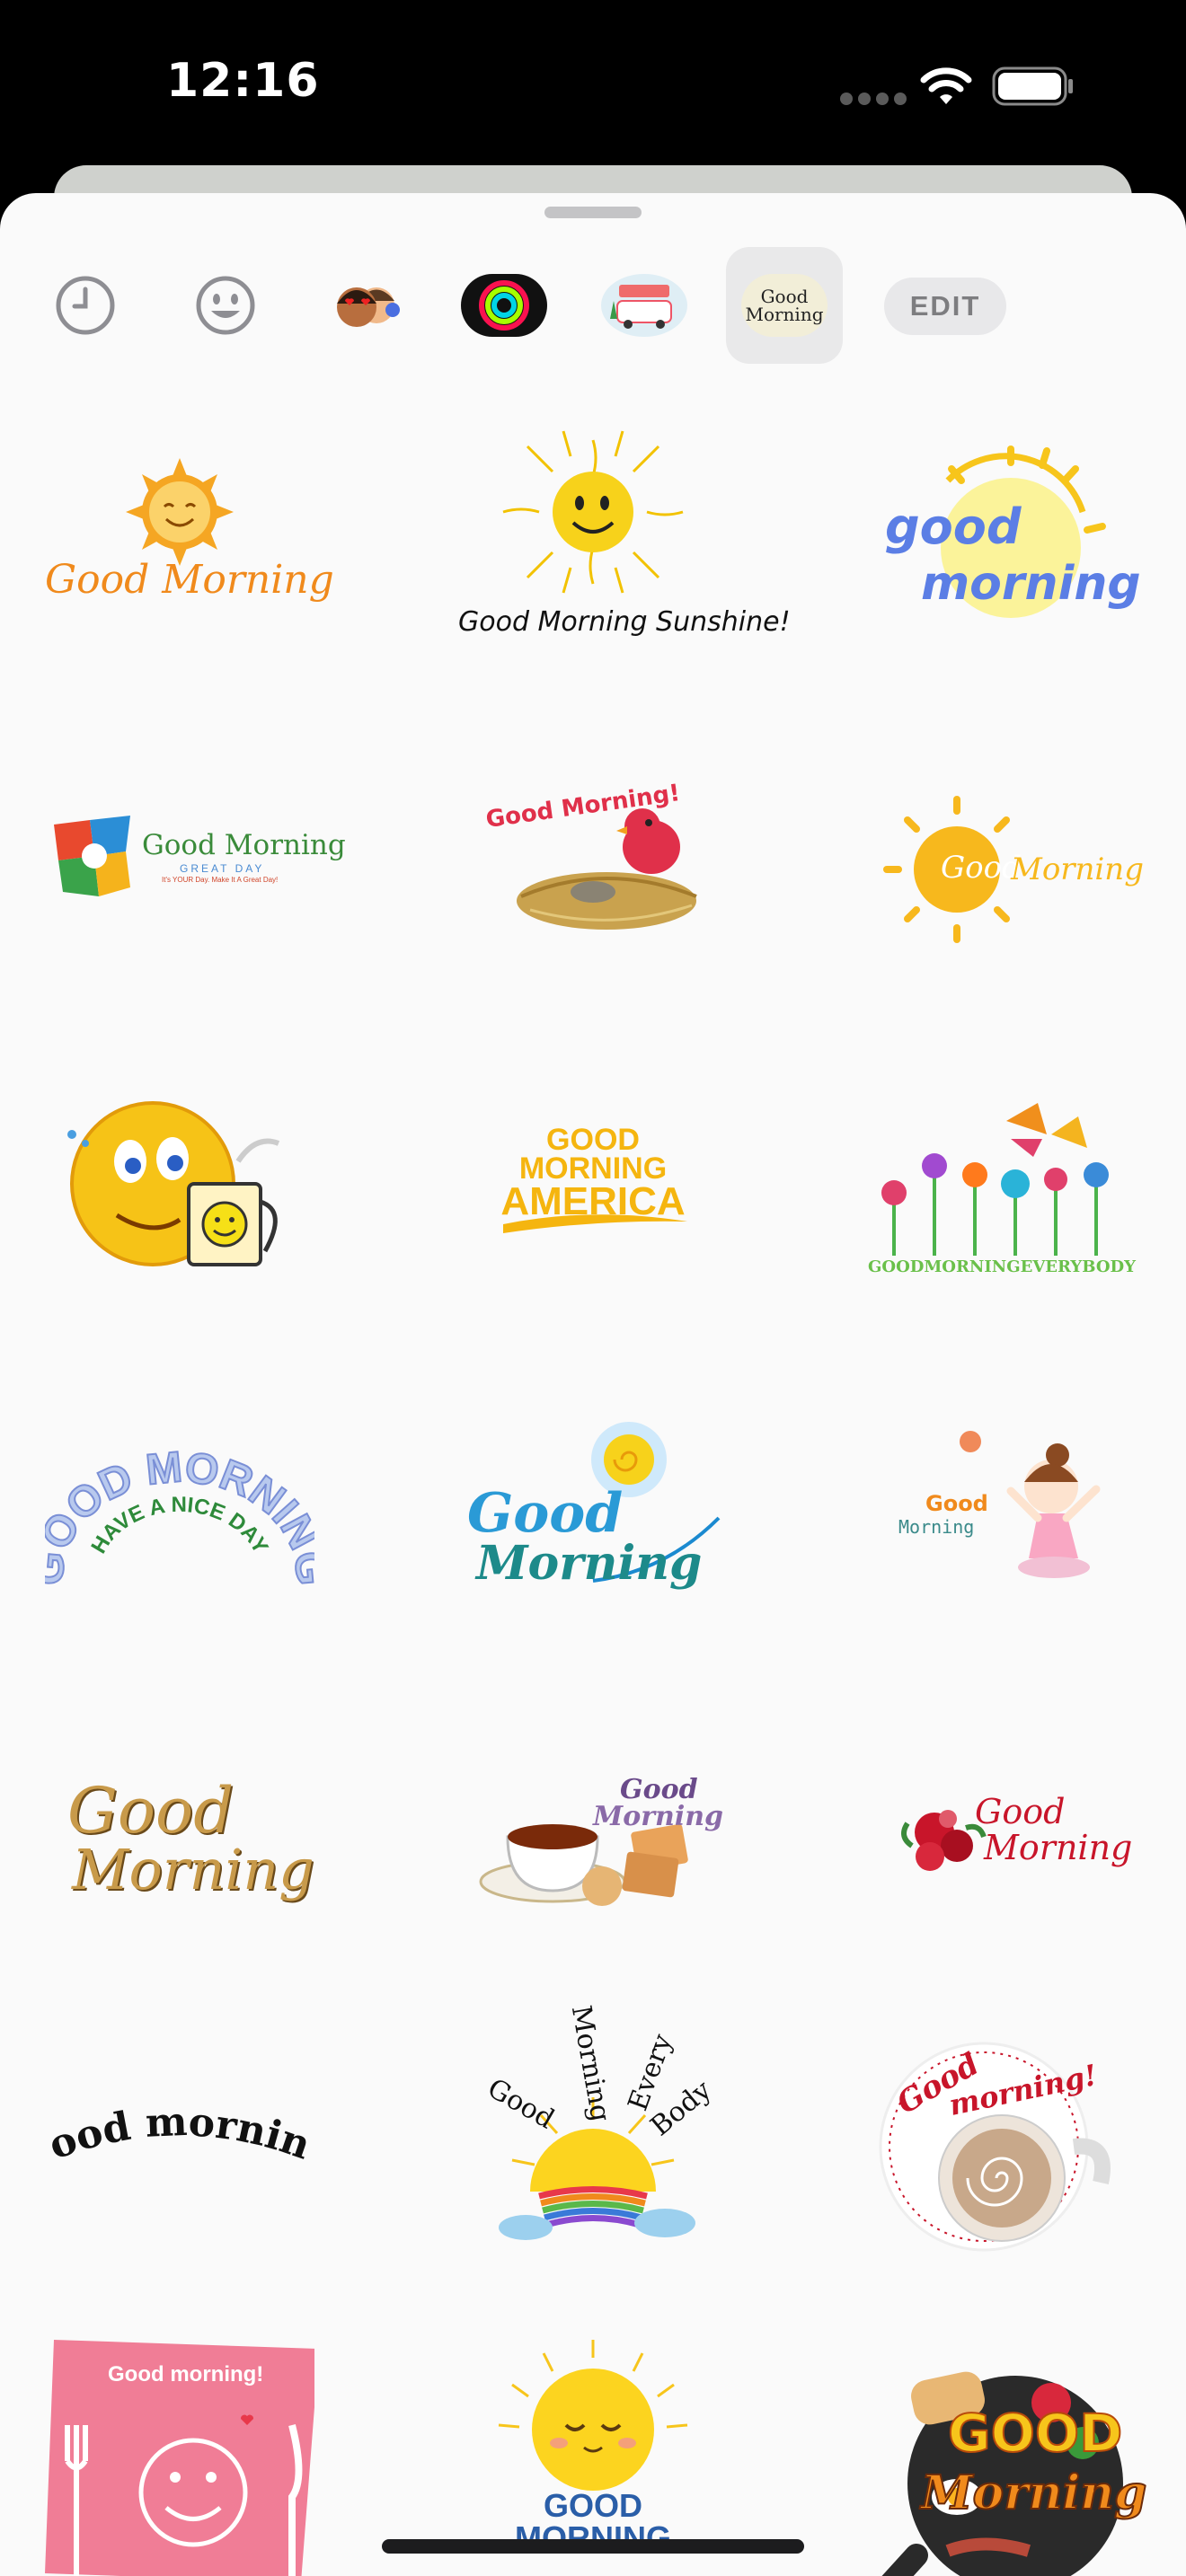 The width and height of the screenshot is (1186, 2576). I want to click on sticker-good-morning-sunshine: Good Morning Sunshine!, so click(624, 548).